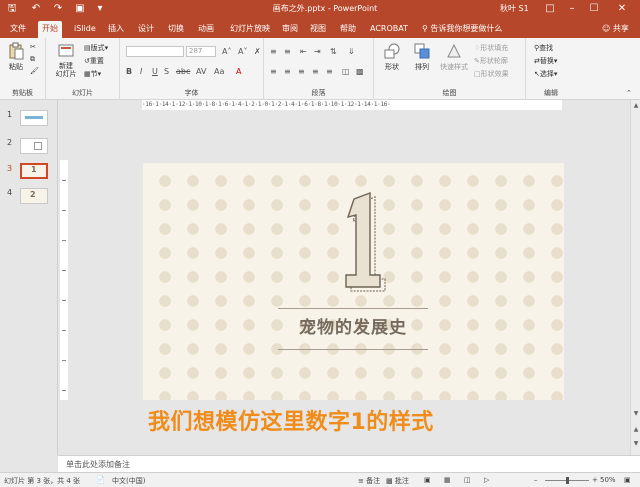 This screenshot has height=487, width=640. What do you see at coordinates (491, 48) in the screenshot?
I see `shape-fill-button: ♢形状填充` at bounding box center [491, 48].